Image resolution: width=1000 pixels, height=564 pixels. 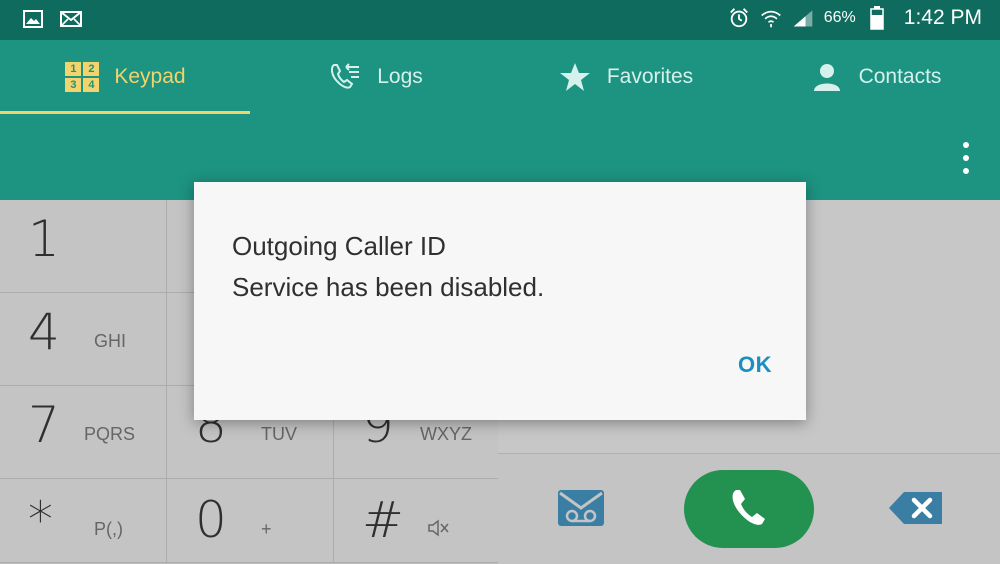 What do you see at coordinates (375, 77) in the screenshot?
I see `tab-logs: Logs` at bounding box center [375, 77].